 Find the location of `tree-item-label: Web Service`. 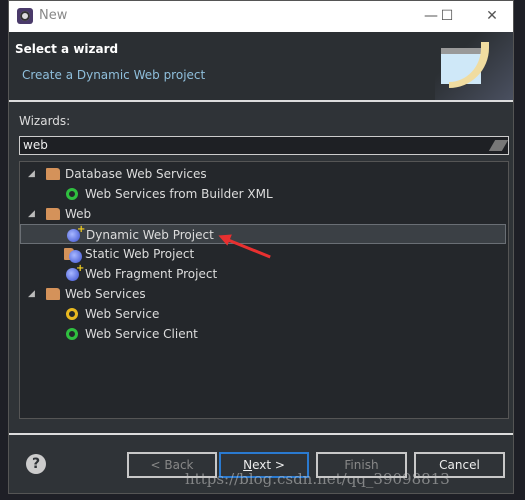

tree-item-label: Web Service is located at coordinates (122, 314).